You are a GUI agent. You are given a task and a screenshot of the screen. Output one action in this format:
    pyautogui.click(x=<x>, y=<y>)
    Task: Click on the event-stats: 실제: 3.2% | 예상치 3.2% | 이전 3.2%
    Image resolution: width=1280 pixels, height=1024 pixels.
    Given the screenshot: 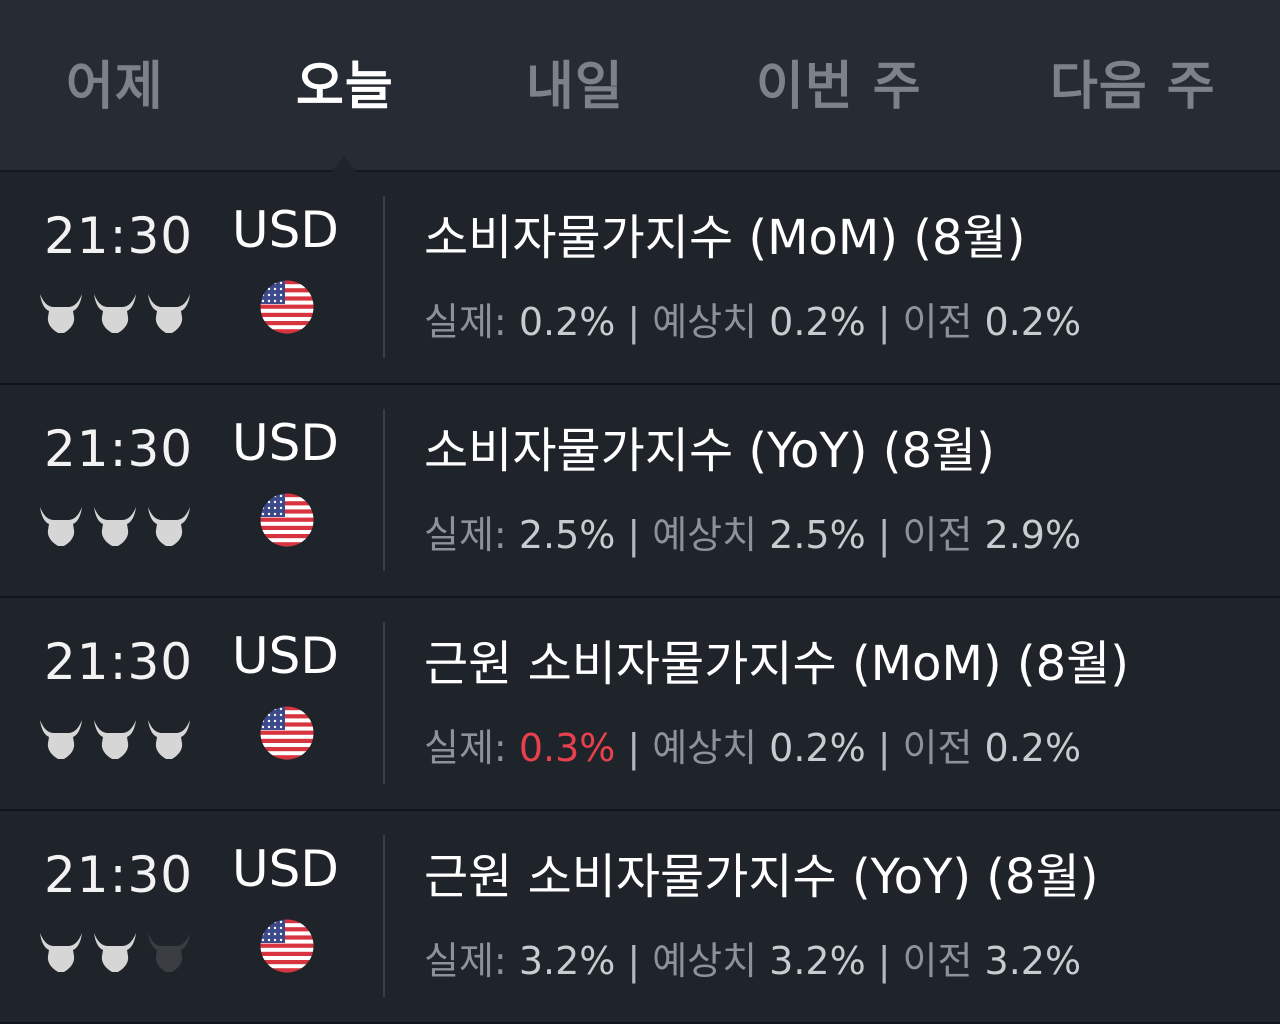 What is the action you would take?
    pyautogui.click(x=752, y=961)
    